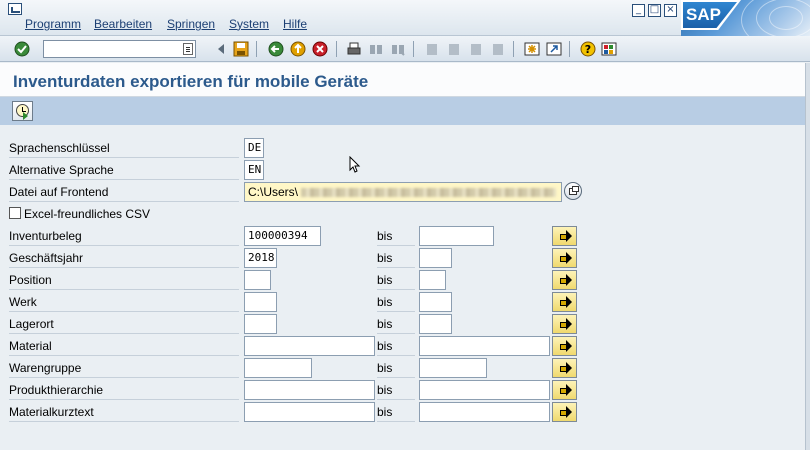 The image size is (810, 450). Describe the element at coordinates (309, 346) in the screenshot. I see `range-5-from-field` at that location.